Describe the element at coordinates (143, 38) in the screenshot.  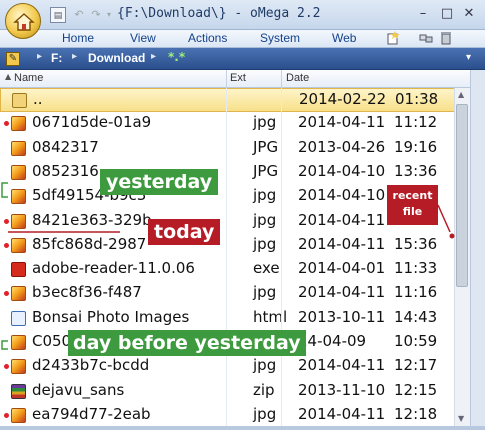
I see `menu-view: View` at that location.